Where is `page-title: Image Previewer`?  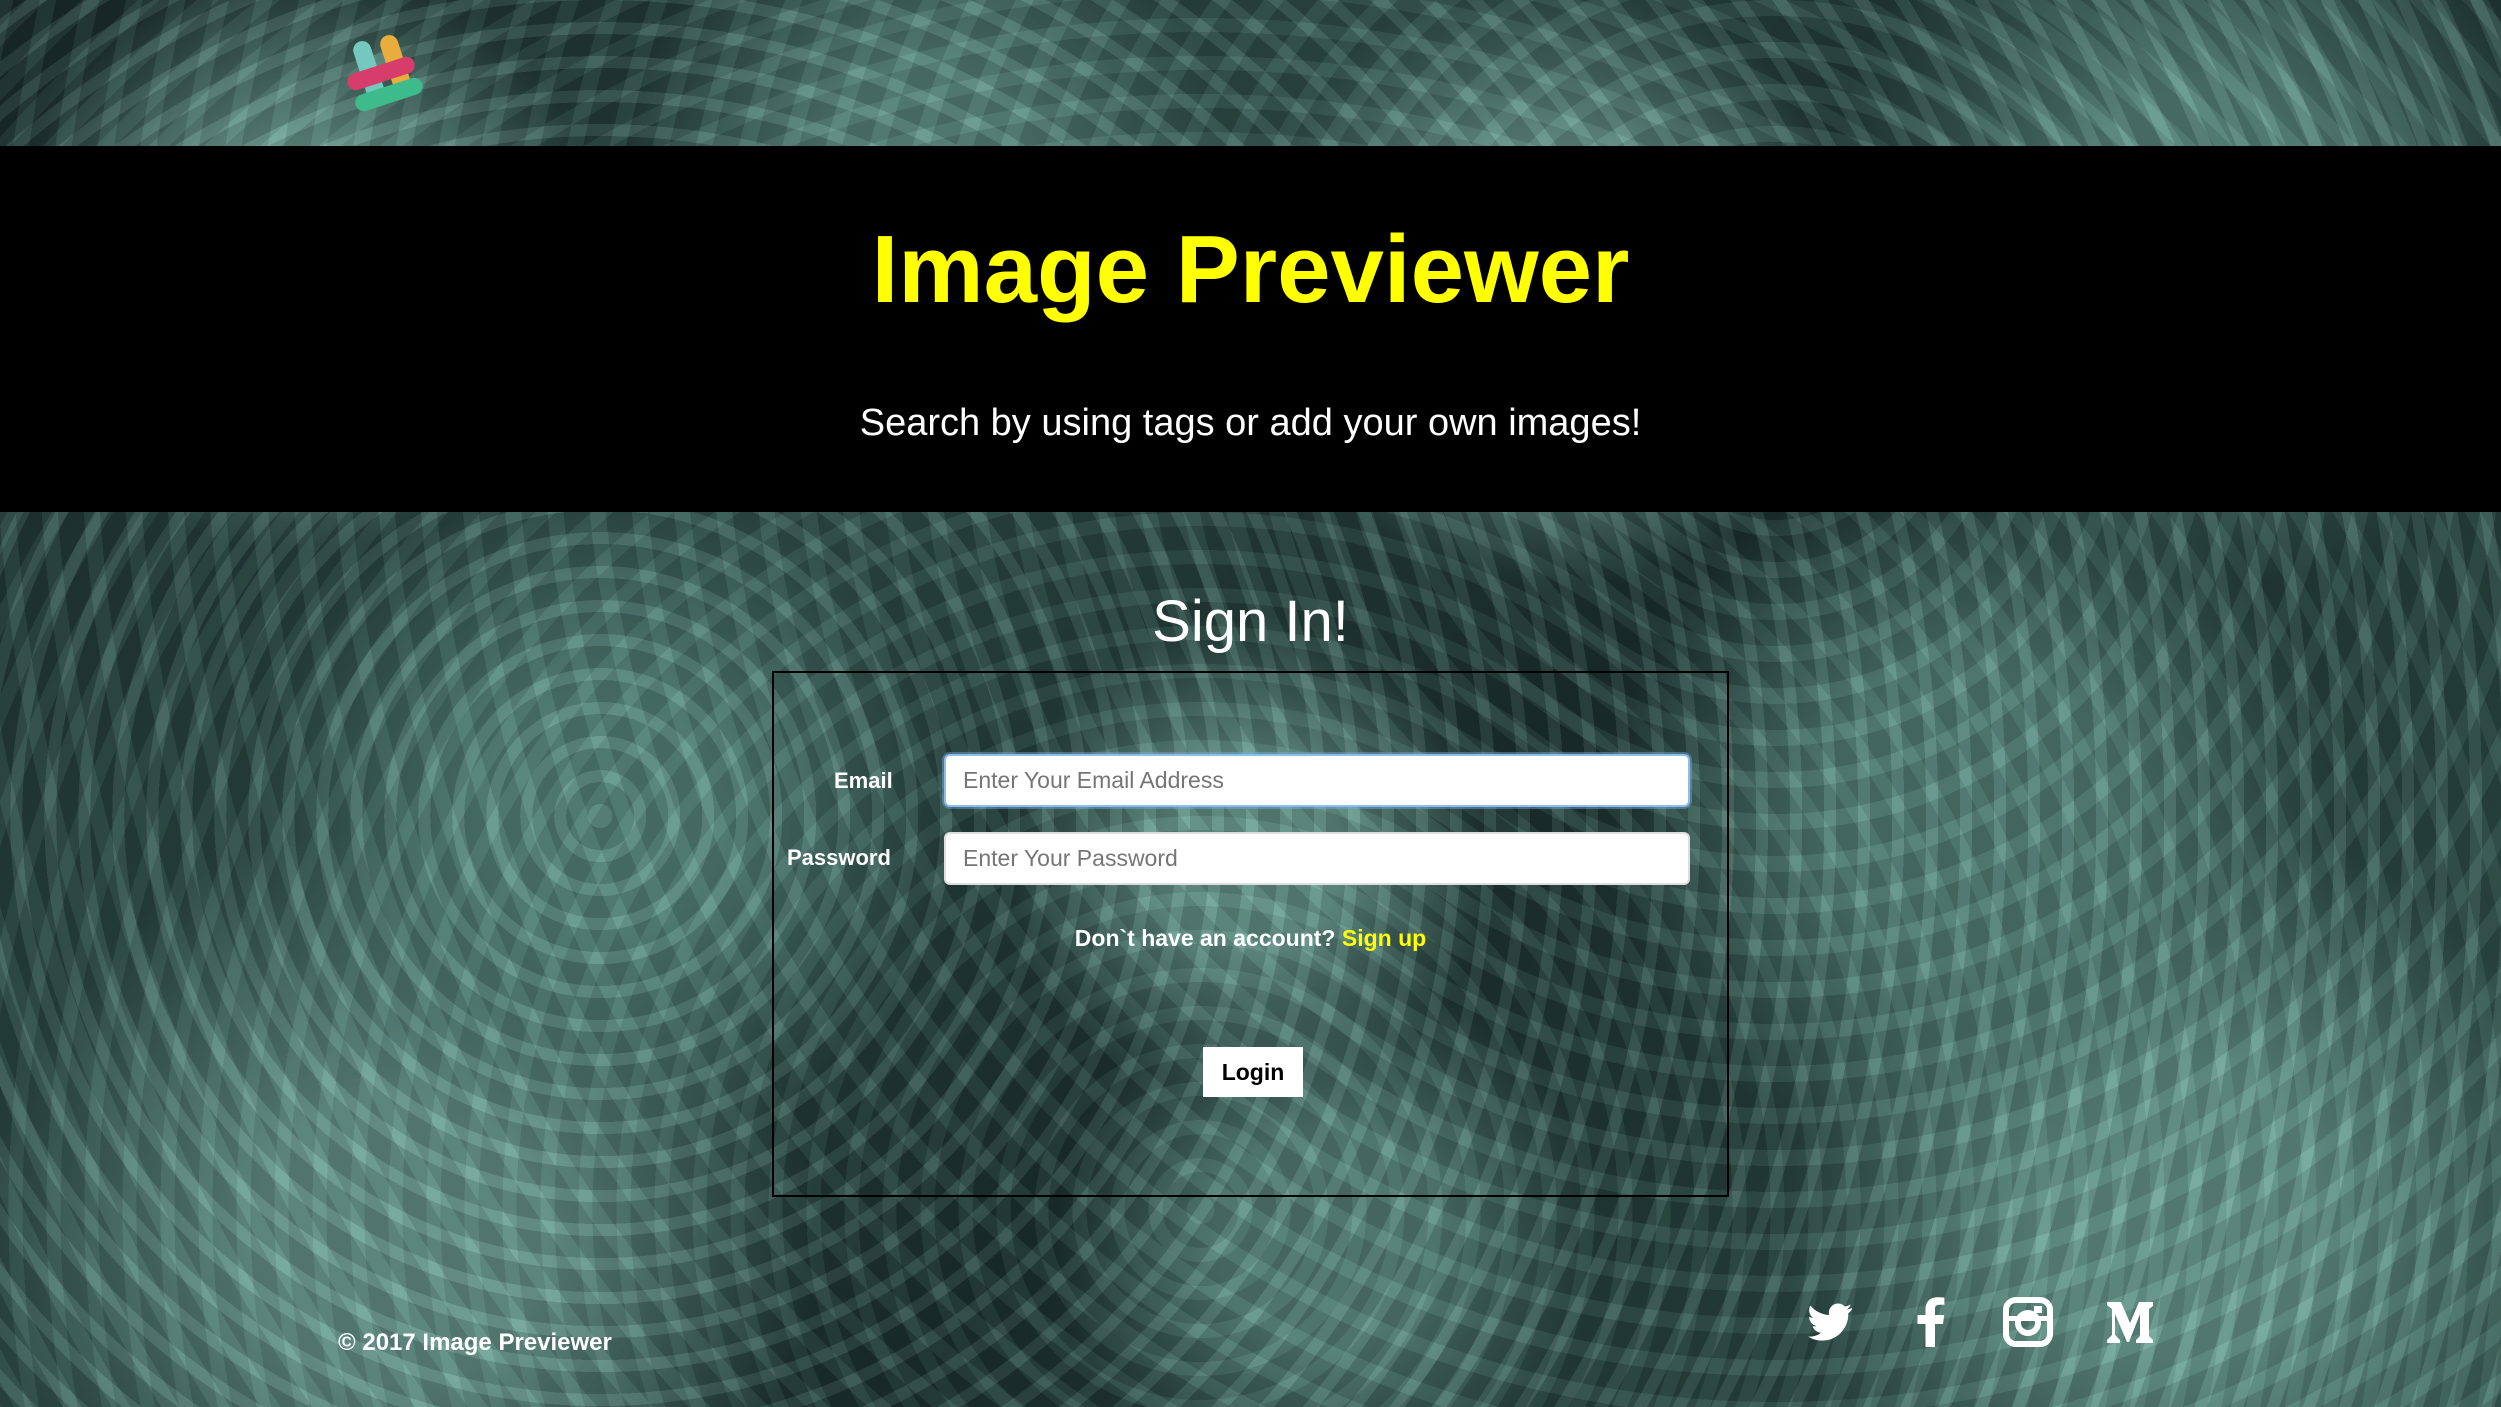
page-title: Image Previewer is located at coordinates (1250, 269).